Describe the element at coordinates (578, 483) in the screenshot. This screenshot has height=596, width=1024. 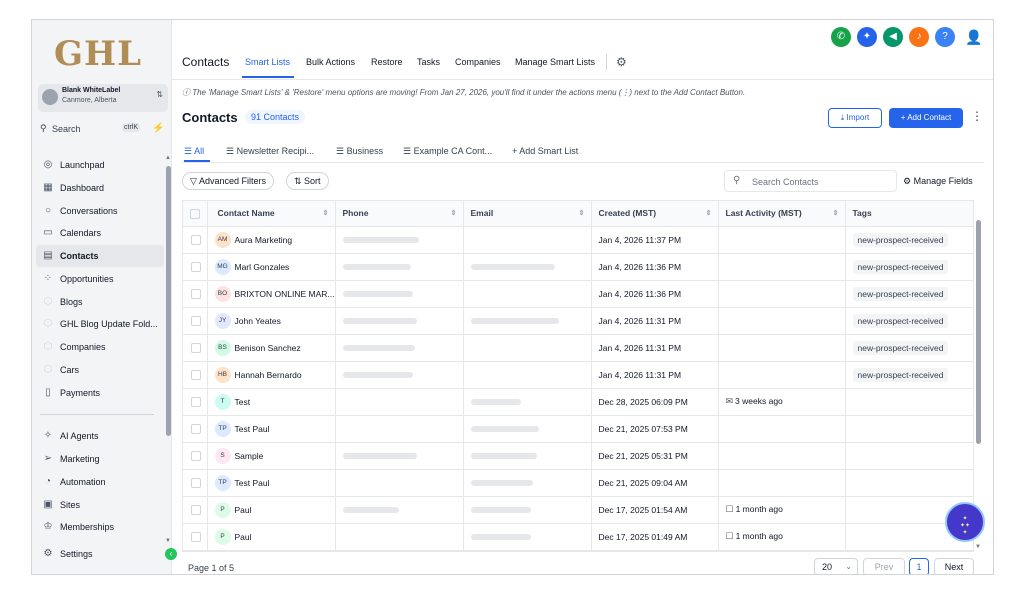
I see `table-row: TP Test Paul Dec 21, 2025 09:04 AM` at that location.